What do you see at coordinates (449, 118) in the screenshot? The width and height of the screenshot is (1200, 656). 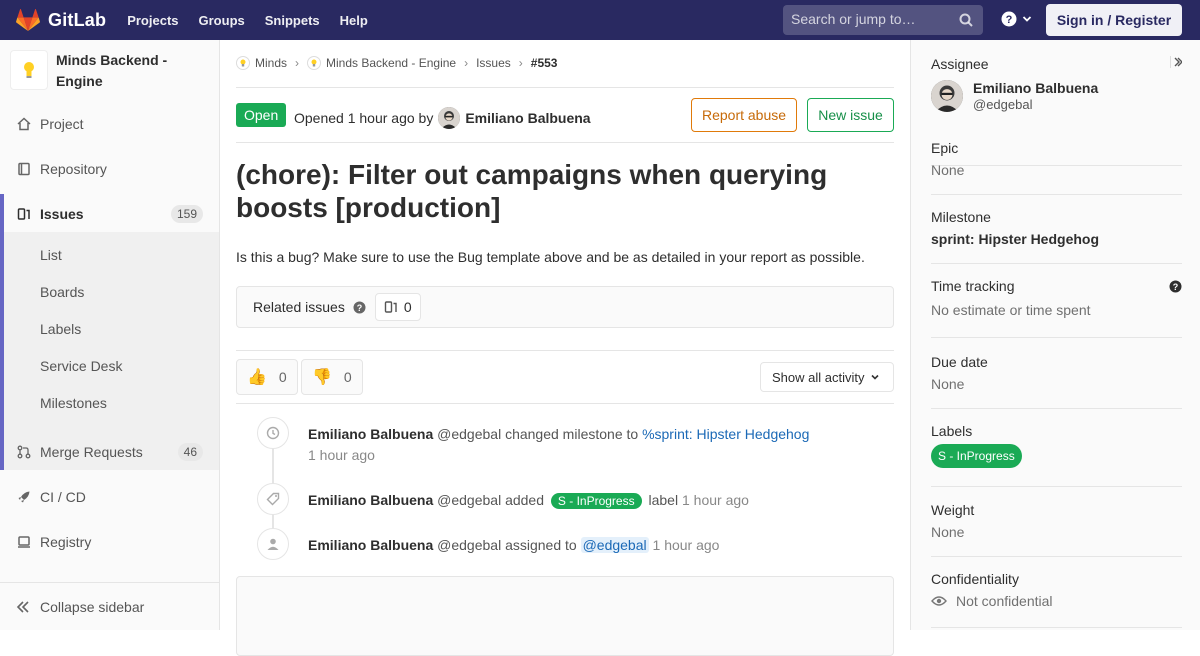 I see `avatar` at bounding box center [449, 118].